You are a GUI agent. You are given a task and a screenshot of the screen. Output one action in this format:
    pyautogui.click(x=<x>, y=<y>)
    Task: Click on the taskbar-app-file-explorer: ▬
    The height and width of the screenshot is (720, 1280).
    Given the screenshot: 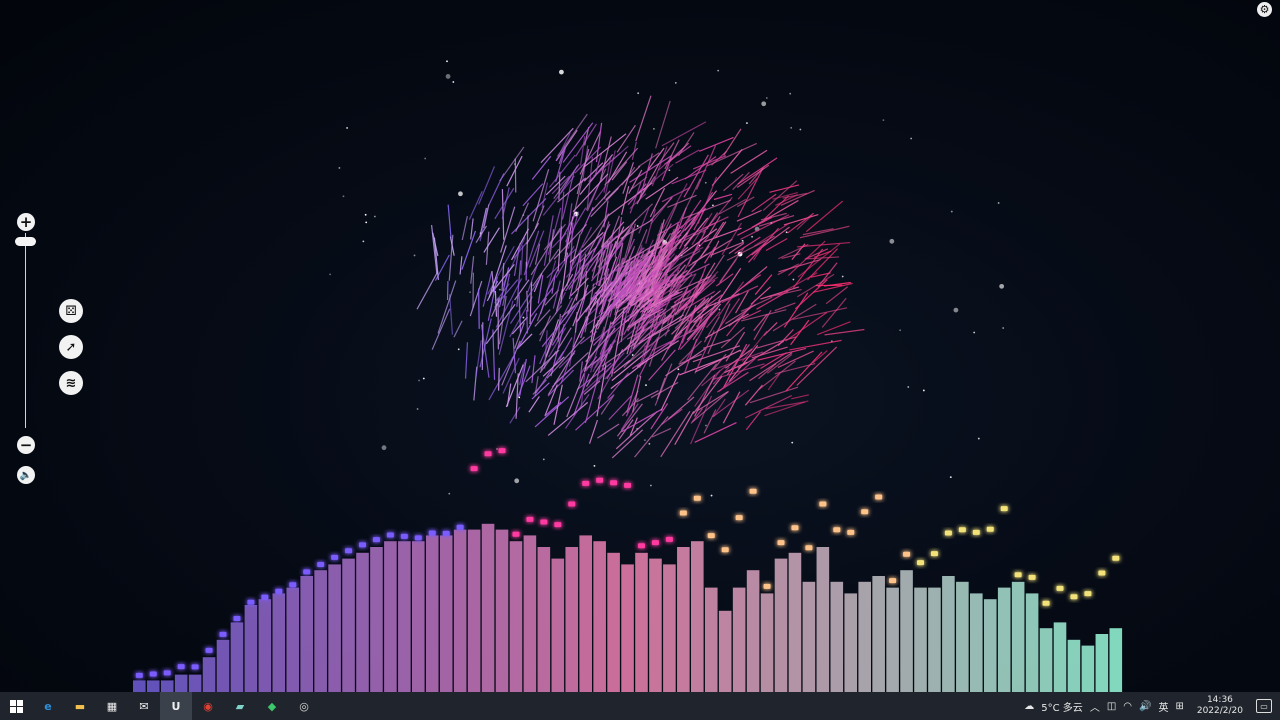 What is the action you would take?
    pyautogui.click(x=80, y=706)
    